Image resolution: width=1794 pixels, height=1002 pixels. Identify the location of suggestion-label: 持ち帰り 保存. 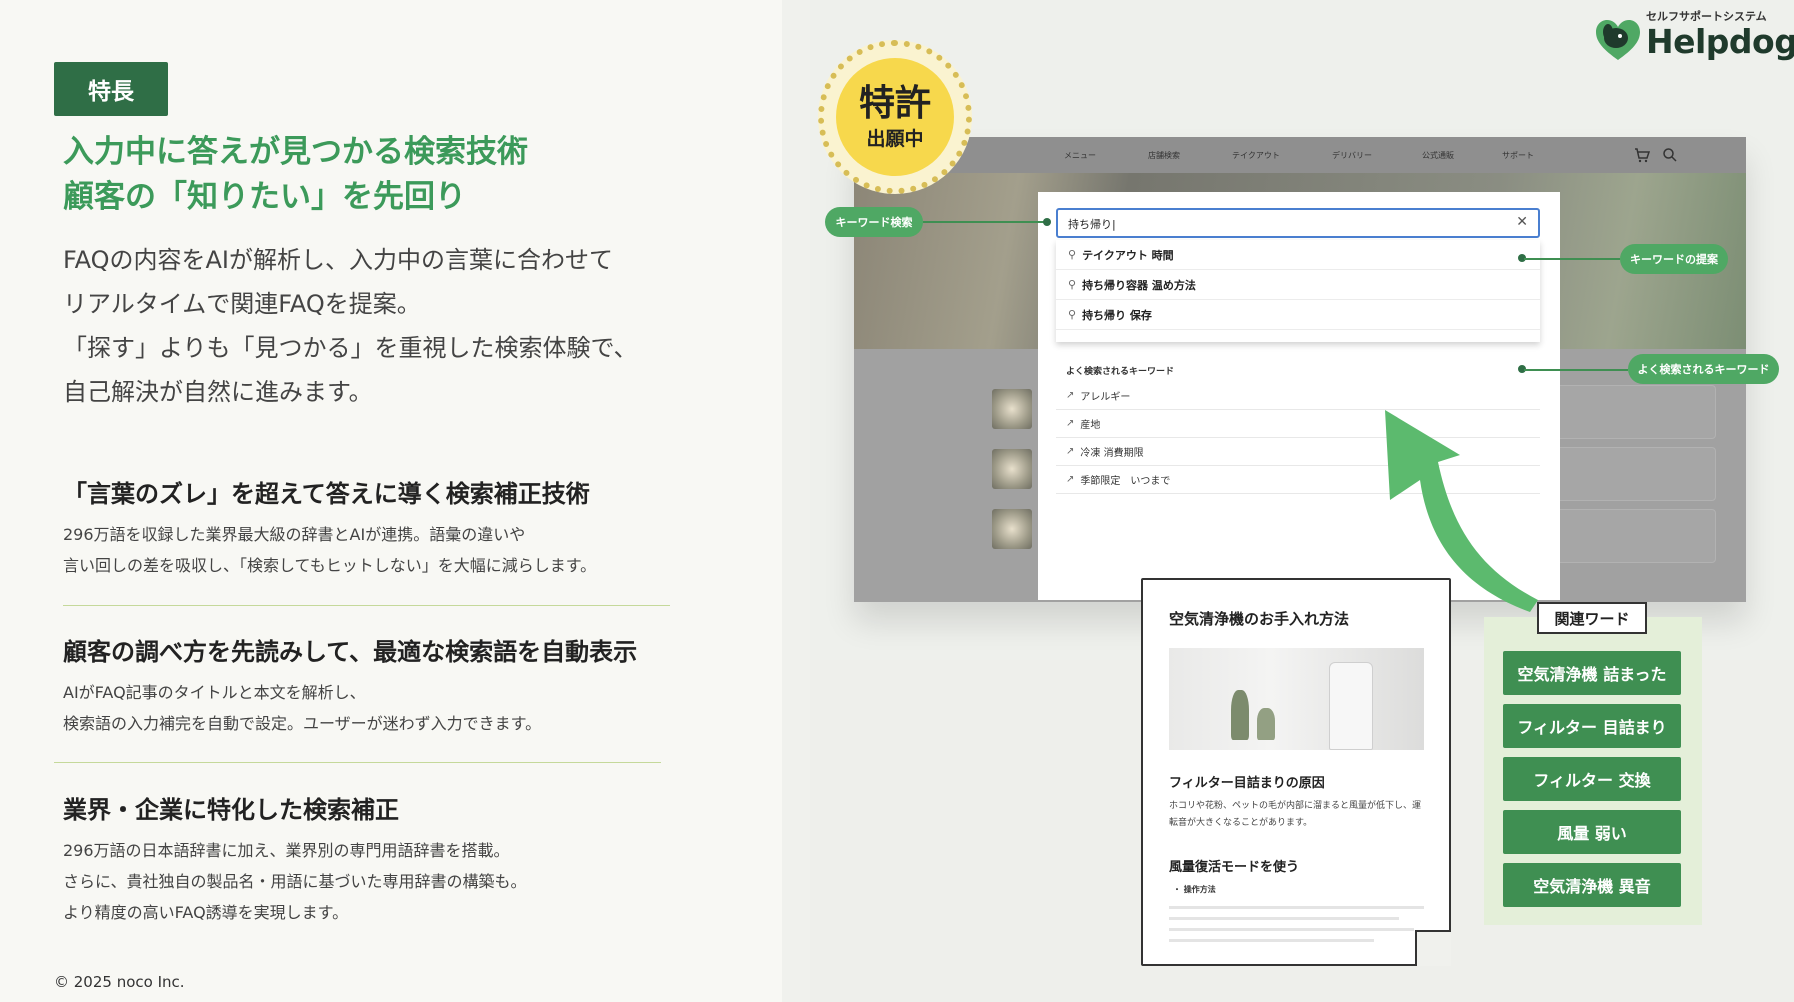
(1117, 315).